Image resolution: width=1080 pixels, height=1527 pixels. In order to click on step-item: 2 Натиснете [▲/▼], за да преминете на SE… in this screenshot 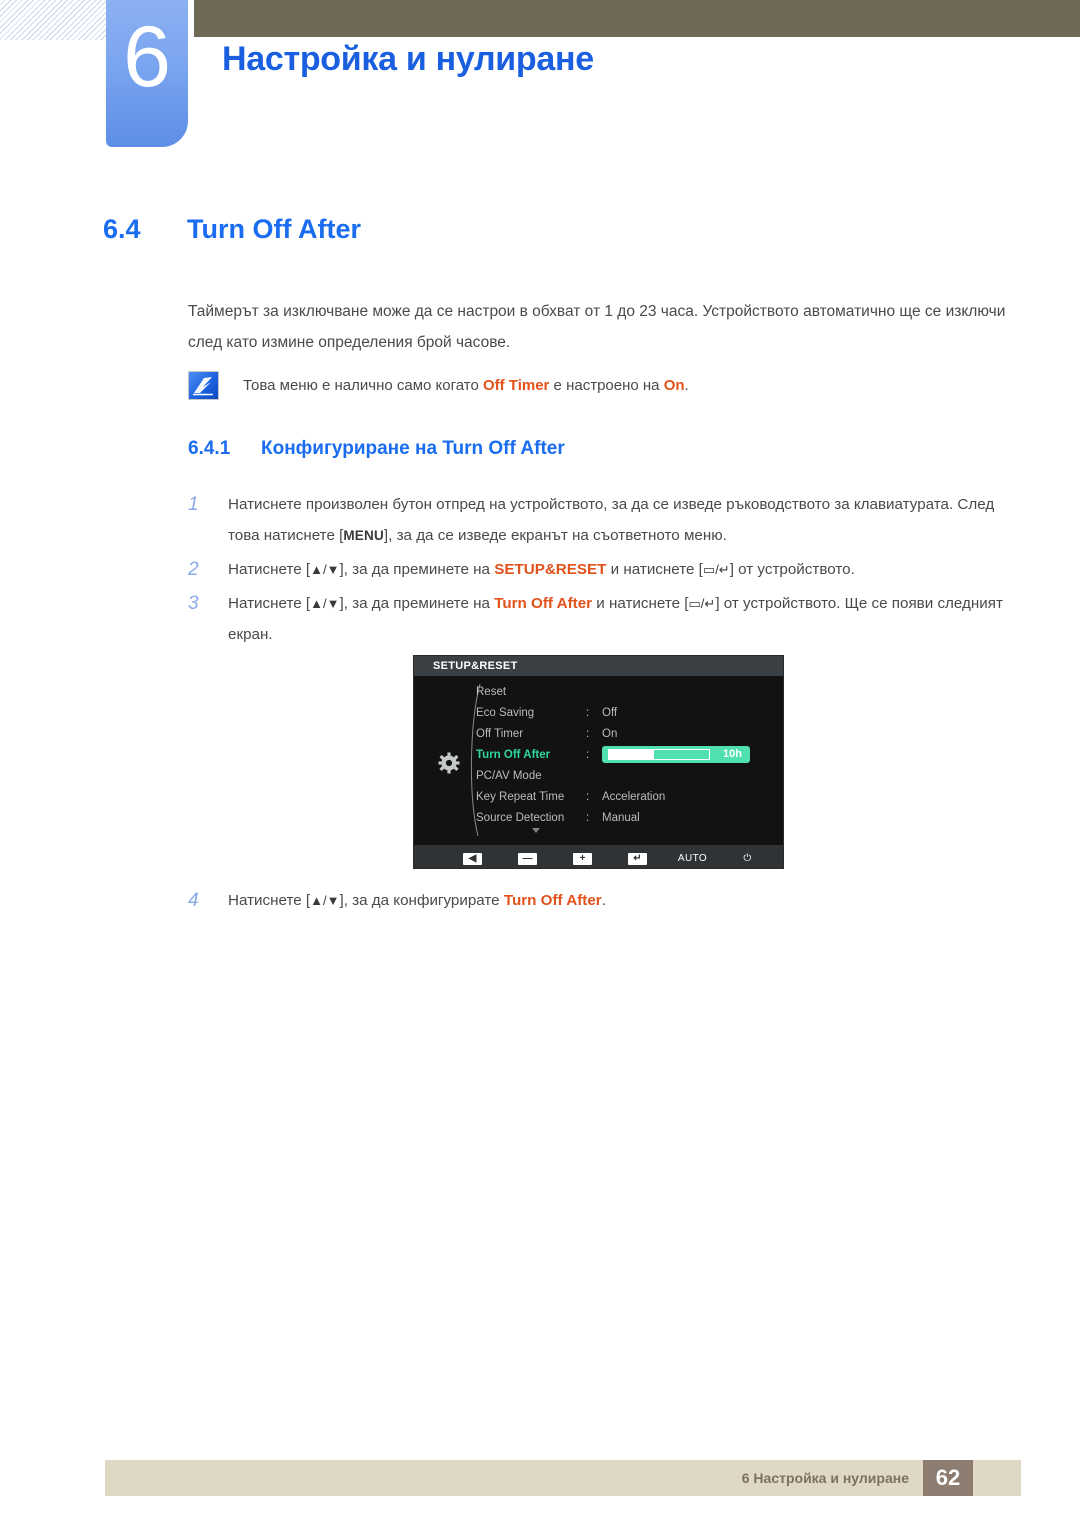, I will do `click(598, 569)`.